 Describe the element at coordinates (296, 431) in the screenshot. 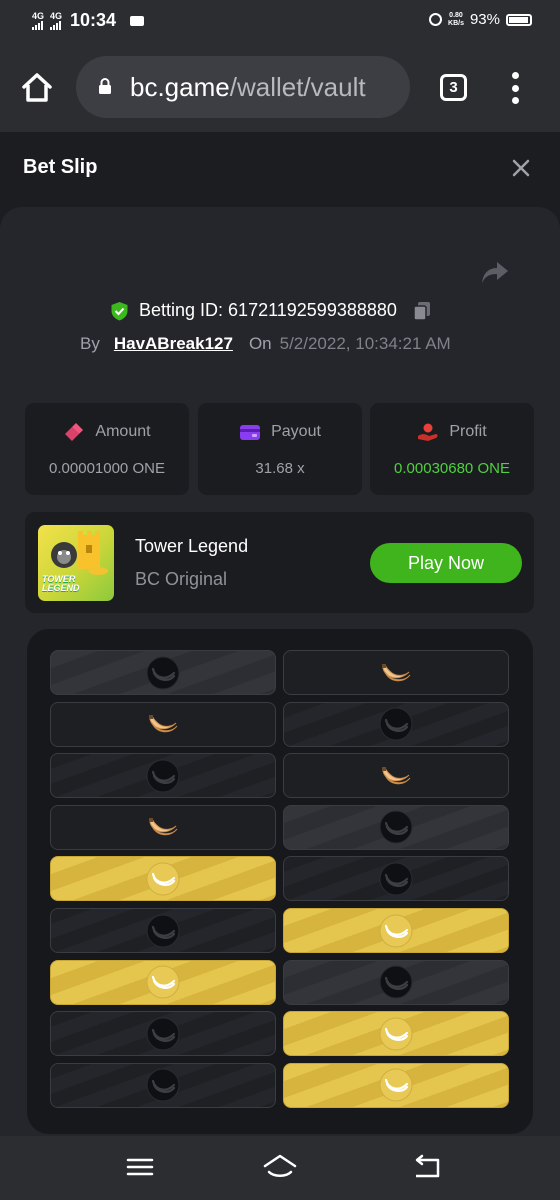

I see `payout-label: Payout` at that location.